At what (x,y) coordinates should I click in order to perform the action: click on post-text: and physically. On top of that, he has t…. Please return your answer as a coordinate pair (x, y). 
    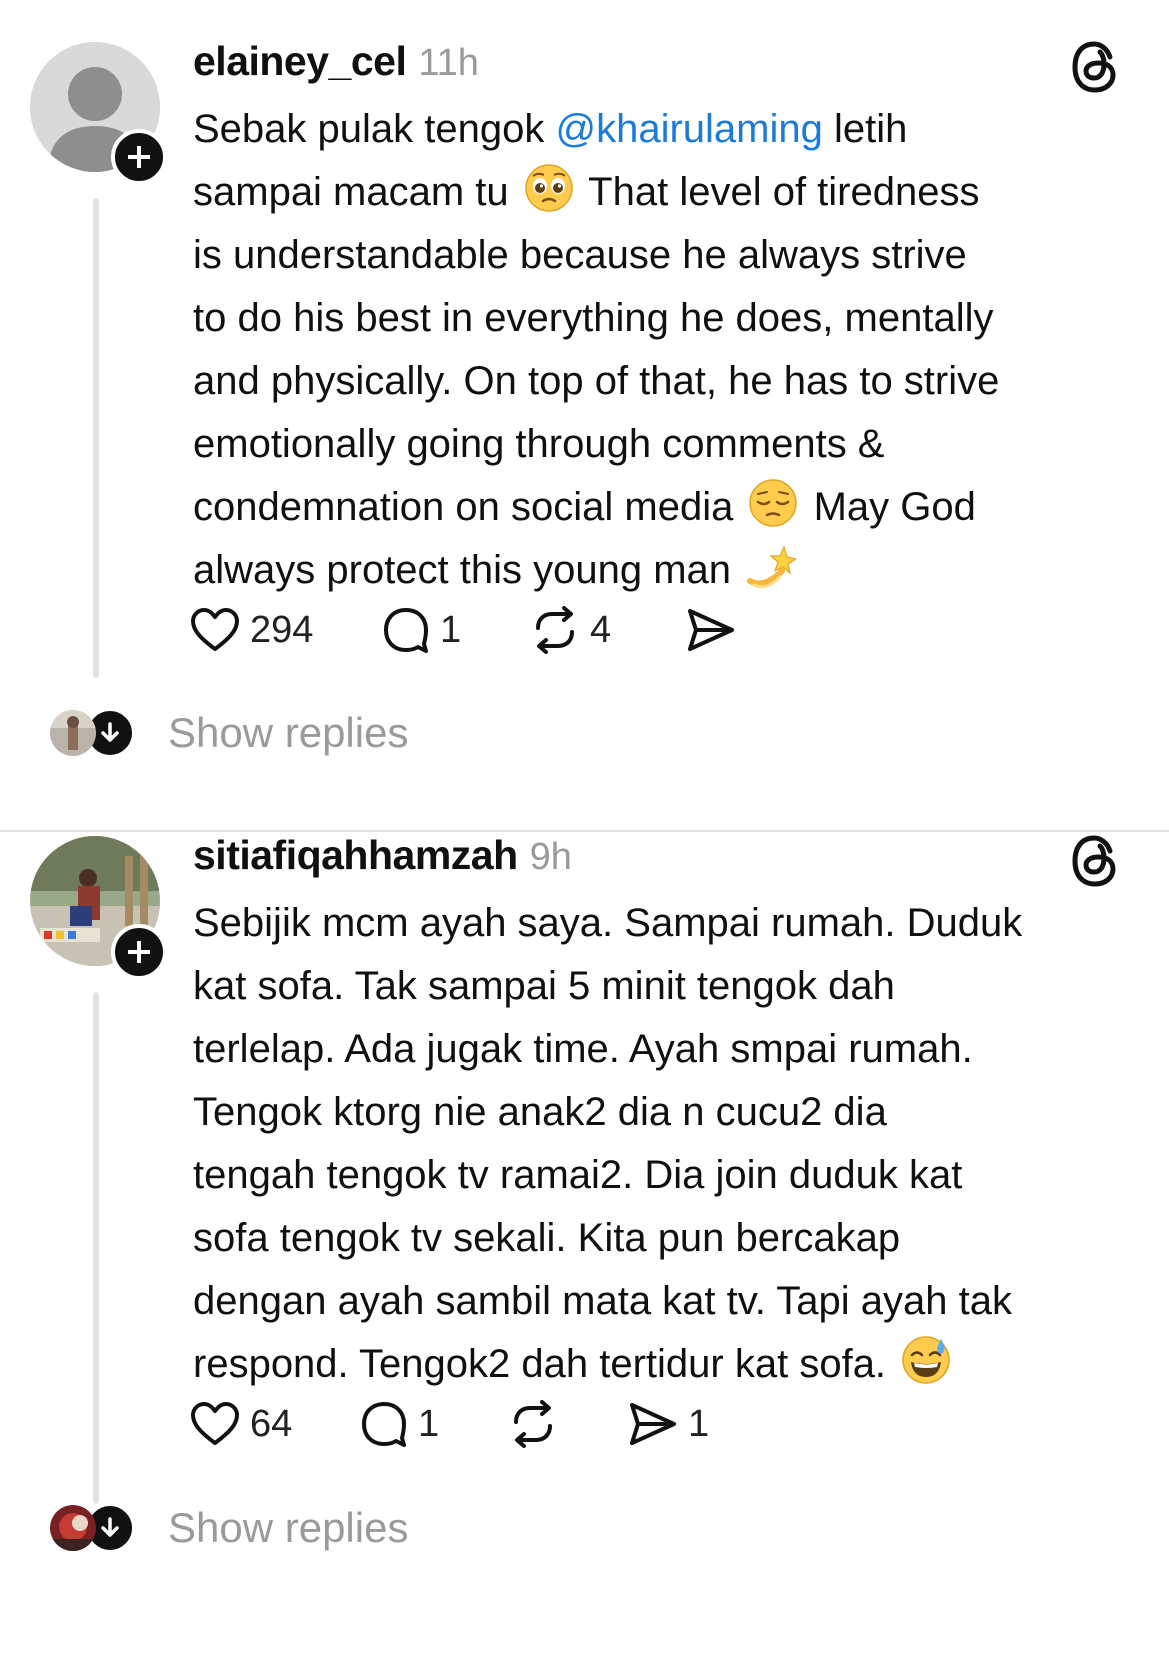
    Looking at the image, I should click on (596, 381).